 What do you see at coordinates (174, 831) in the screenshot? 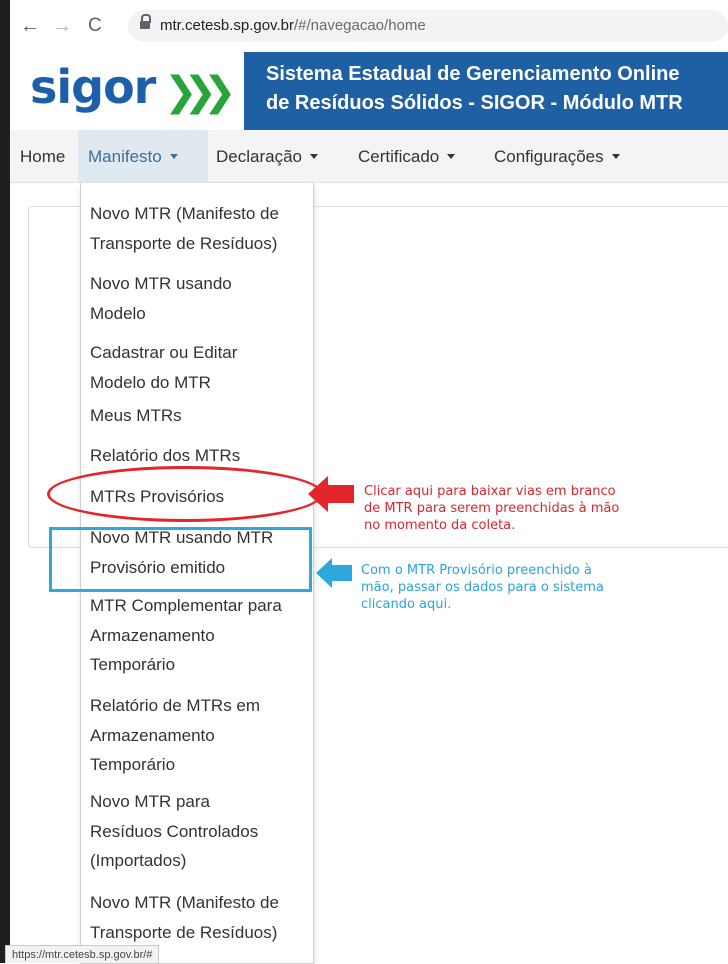
I see `menu-item-label: Resíduos Controlados` at bounding box center [174, 831].